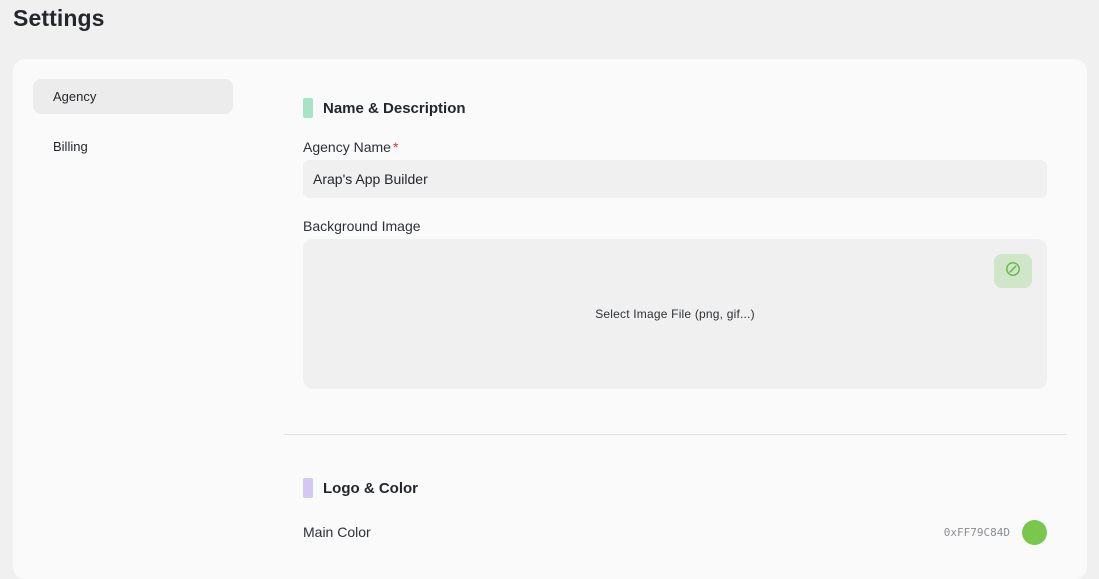  I want to click on block-icon, so click(1013, 271).